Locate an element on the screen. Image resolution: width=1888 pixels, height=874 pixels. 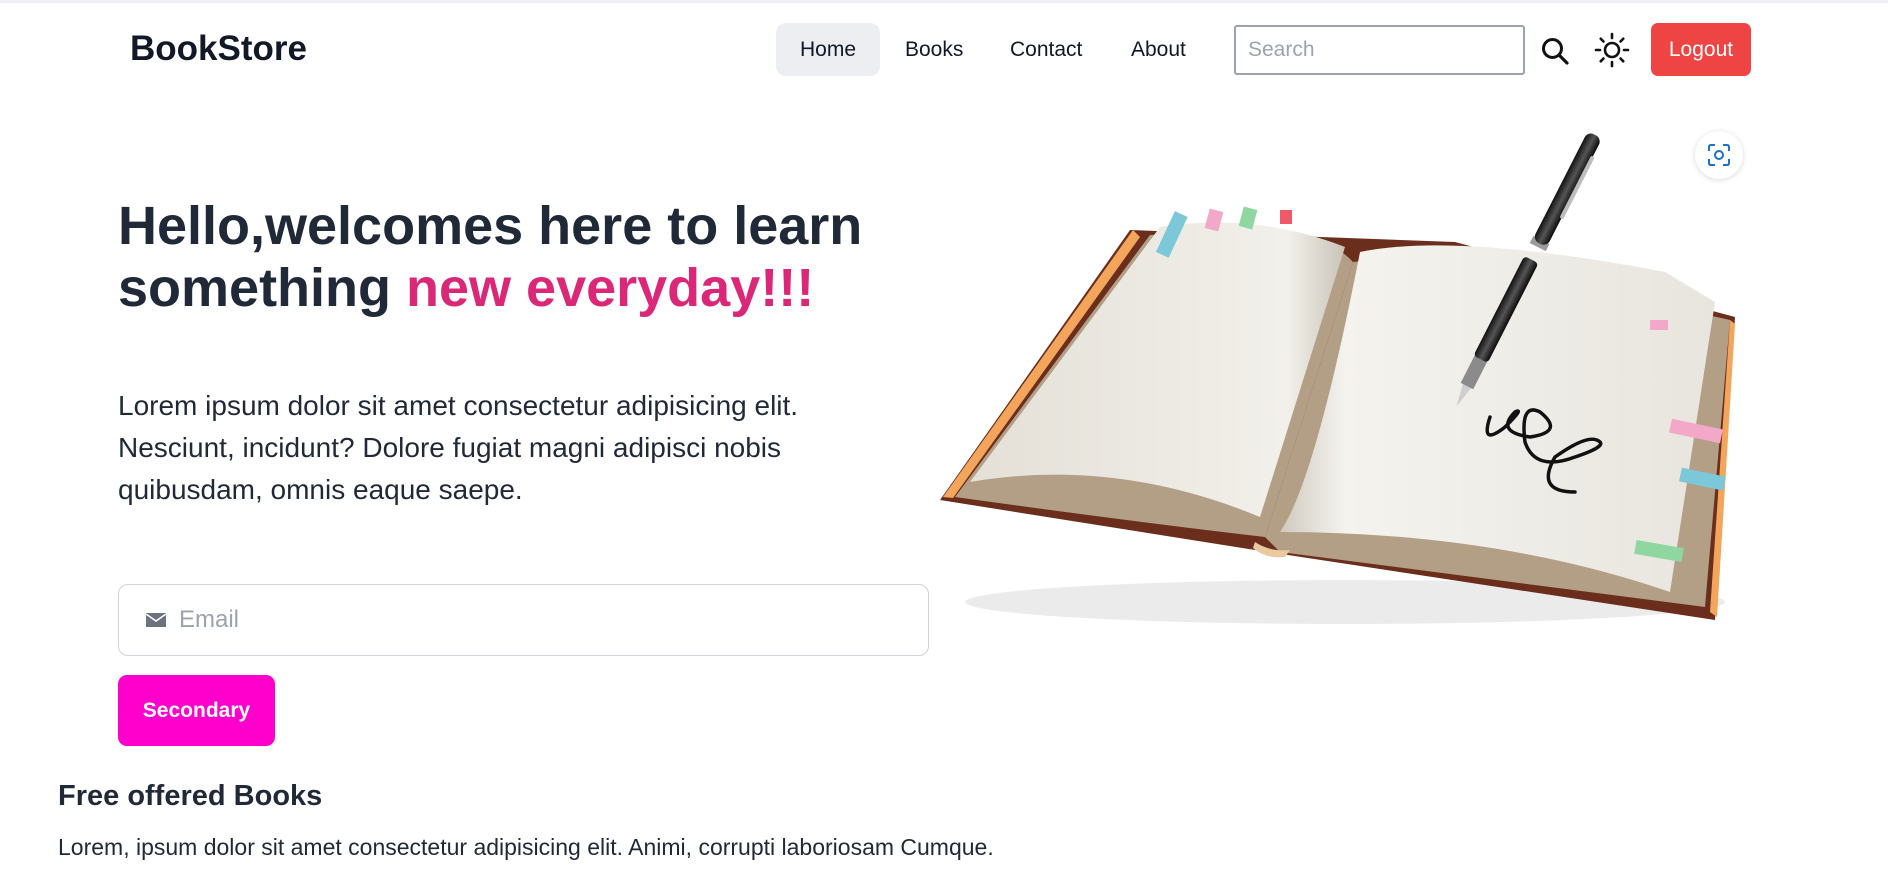
brand-logo: BookStore is located at coordinates (218, 49).